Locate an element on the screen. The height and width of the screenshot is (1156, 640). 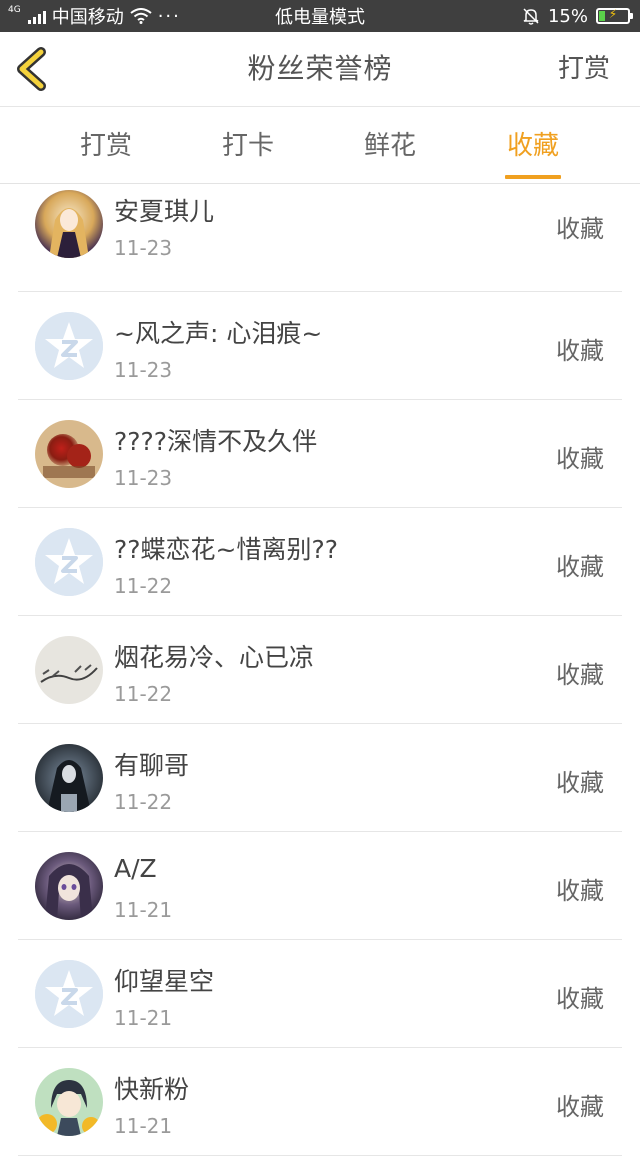
user-name: ~风之声: 心泪痕~ is located at coordinates (218, 333).